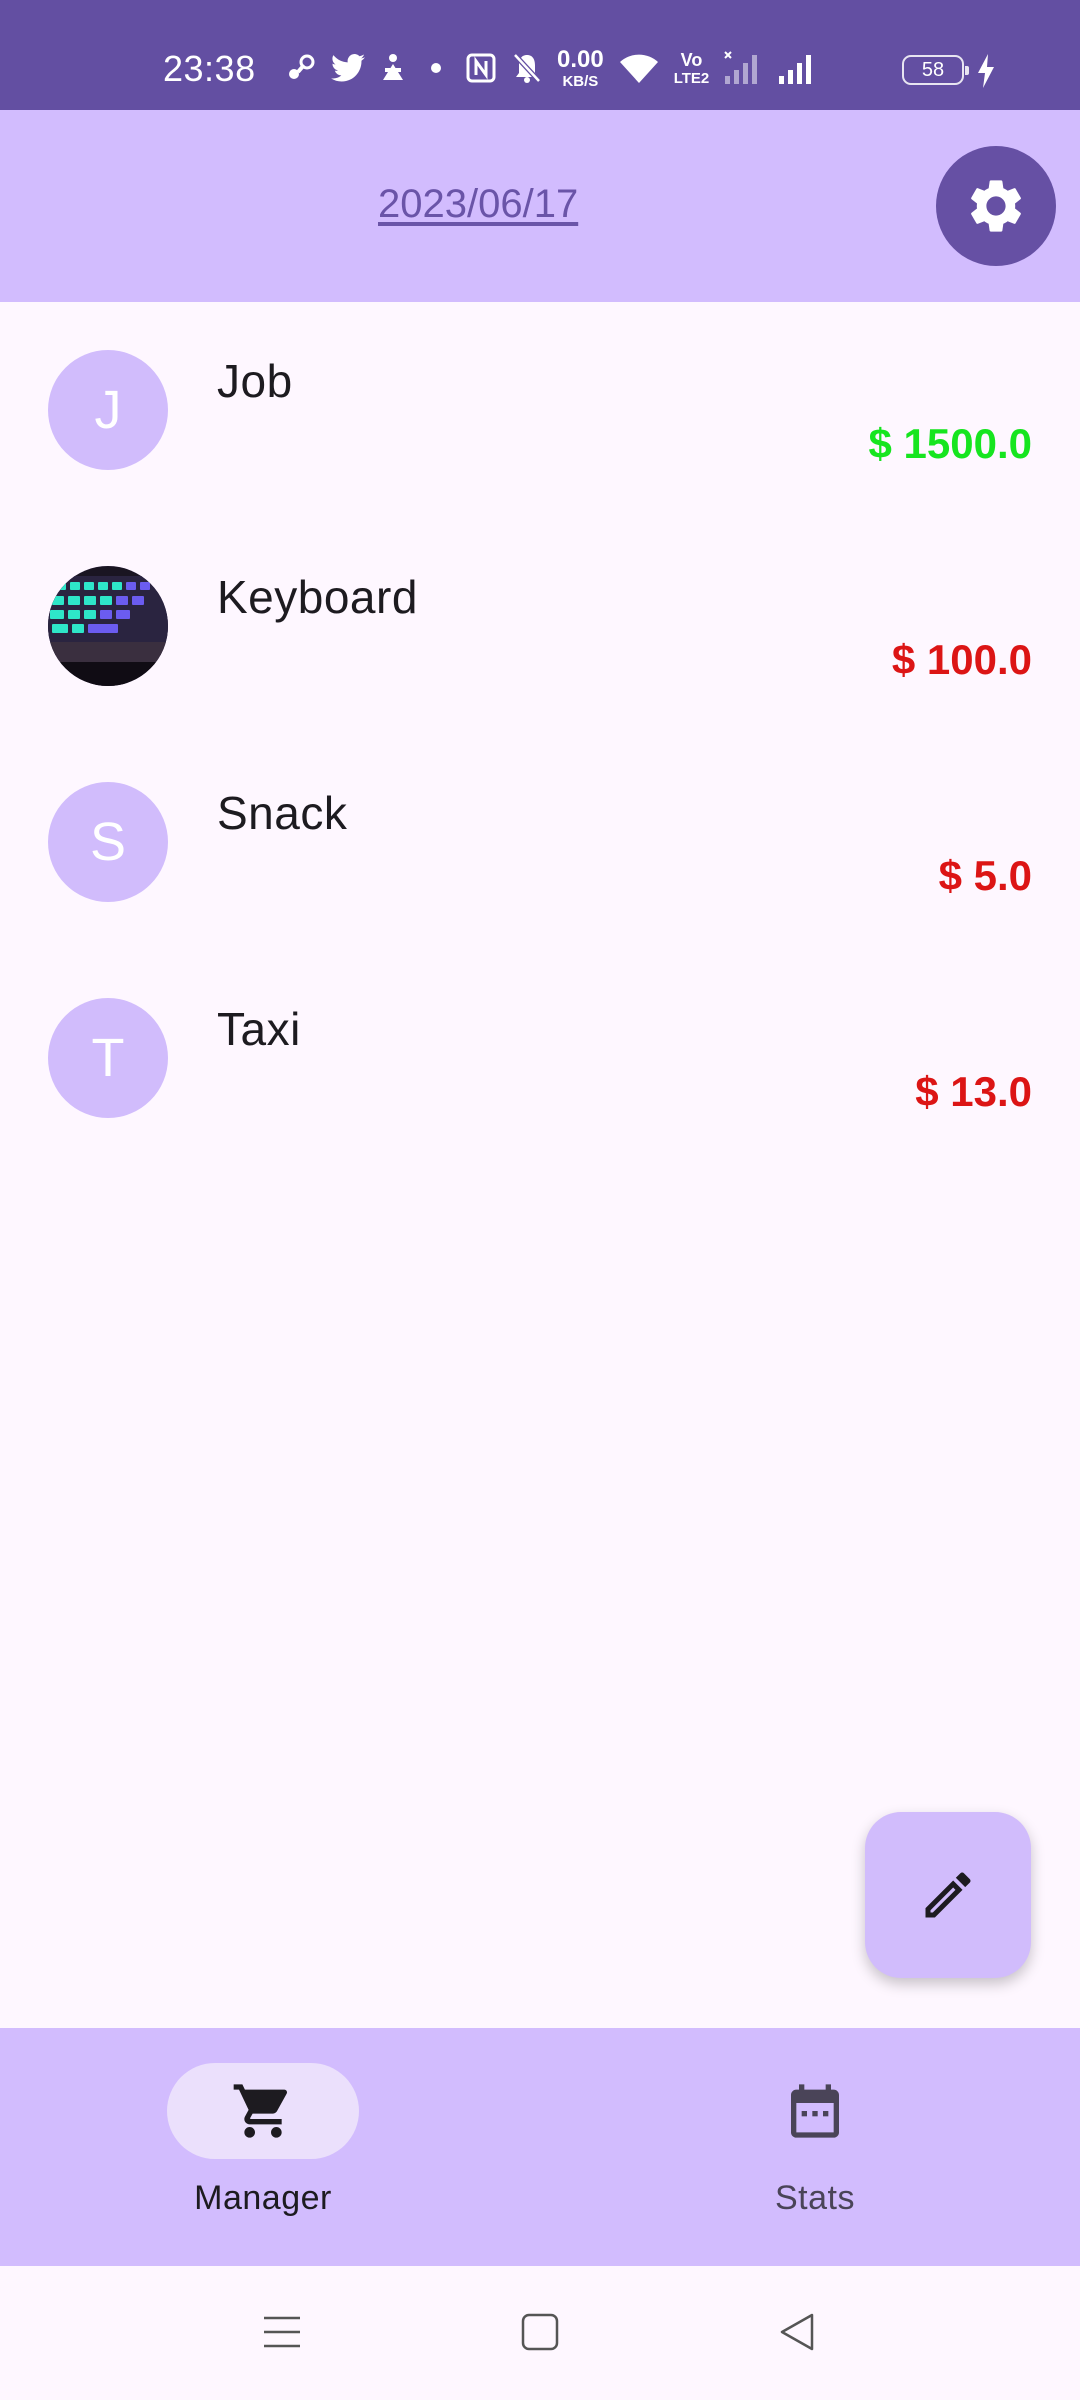  Describe the element at coordinates (638, 68) in the screenshot. I see `wifi-icon` at that location.